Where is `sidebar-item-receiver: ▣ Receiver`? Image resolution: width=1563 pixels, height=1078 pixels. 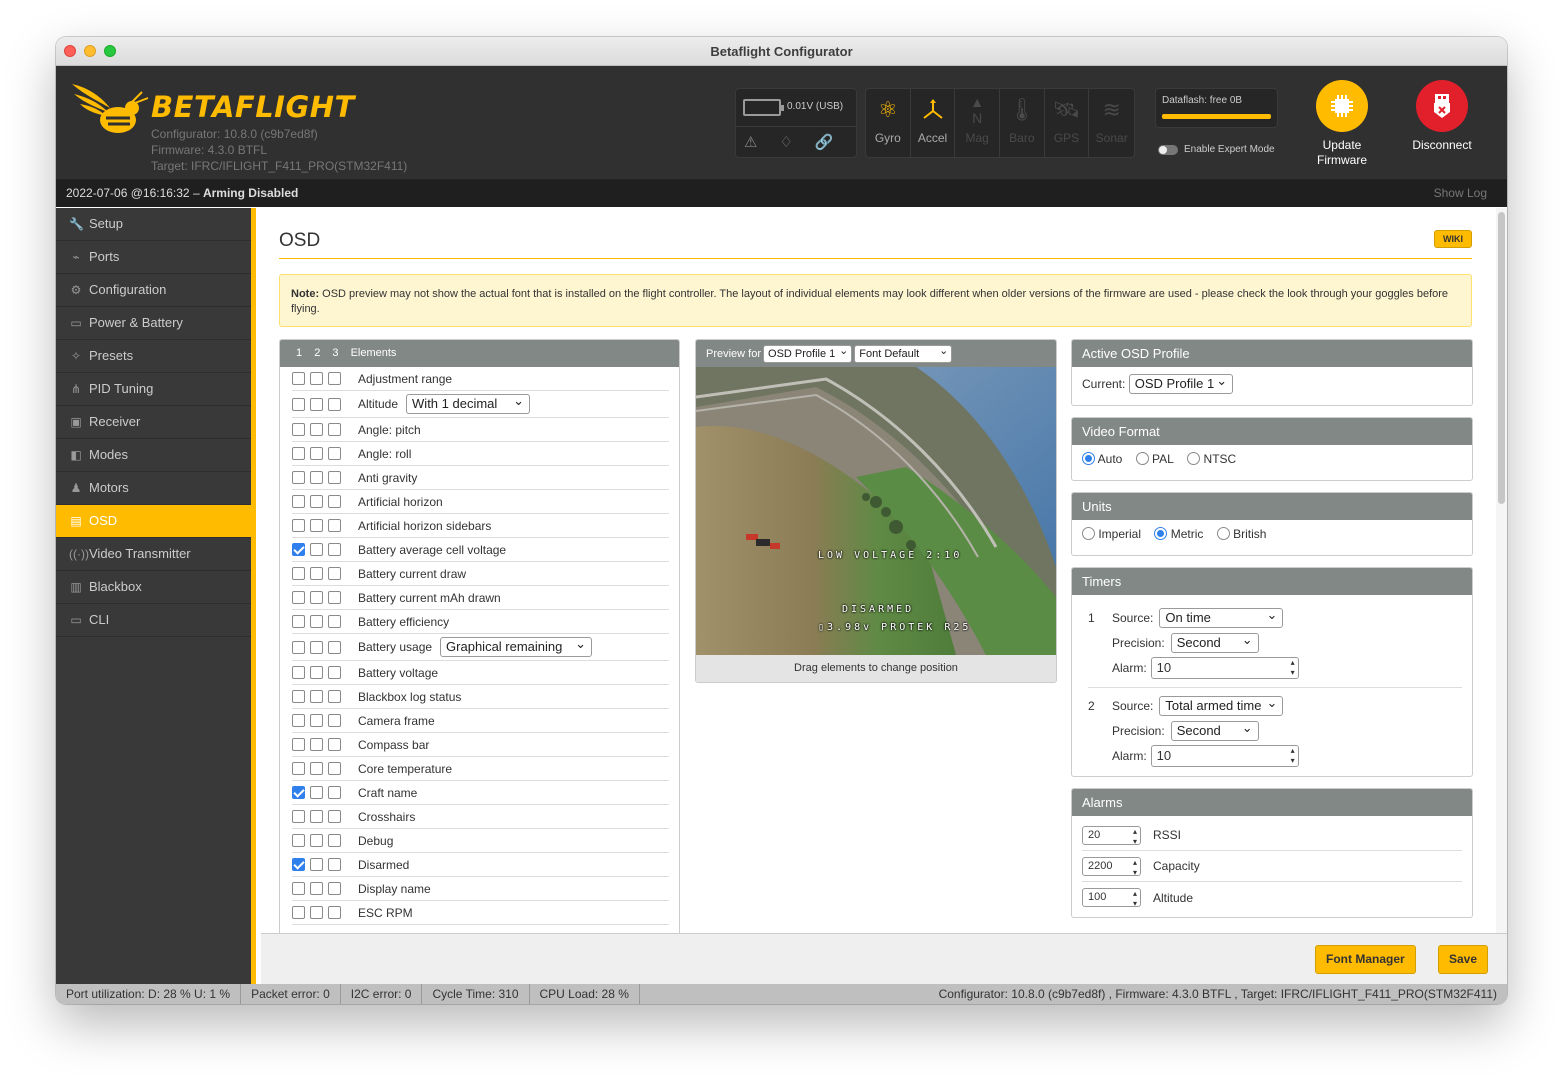 sidebar-item-receiver: ▣ Receiver is located at coordinates (153, 422).